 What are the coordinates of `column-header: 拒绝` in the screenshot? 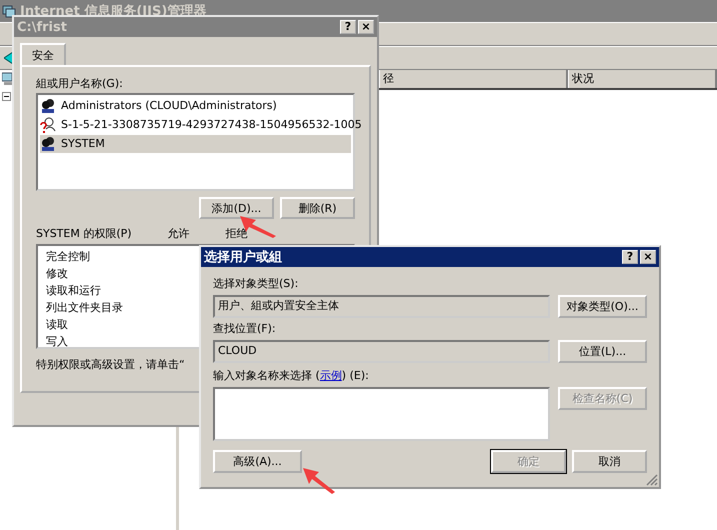 It's located at (237, 234).